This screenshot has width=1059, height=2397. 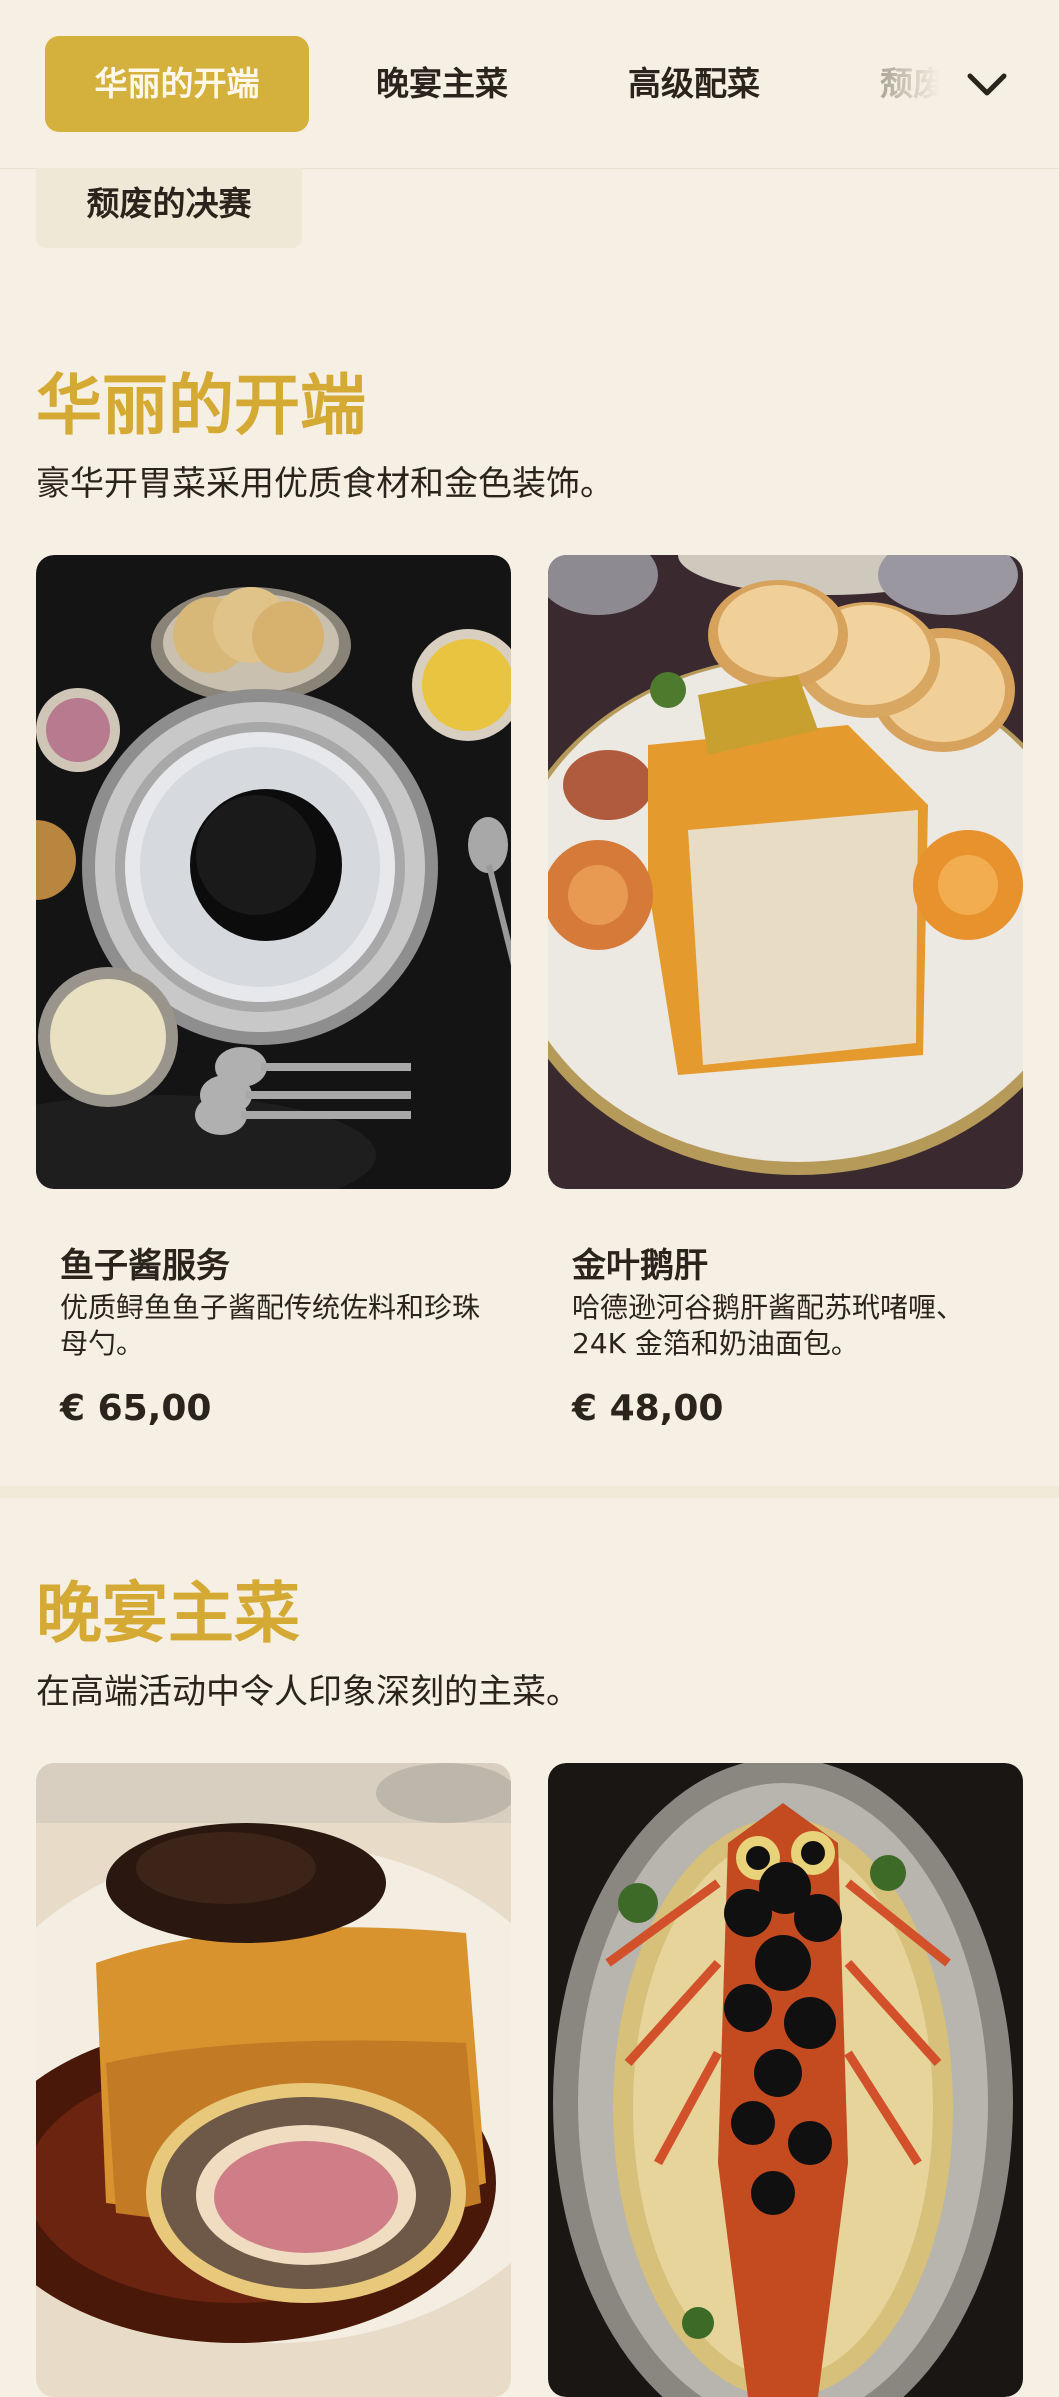 What do you see at coordinates (270, 1325) in the screenshot?
I see `menu-item-description: 优质鲟鱼鱼子酱配传统佐料和珍珠母勺。` at bounding box center [270, 1325].